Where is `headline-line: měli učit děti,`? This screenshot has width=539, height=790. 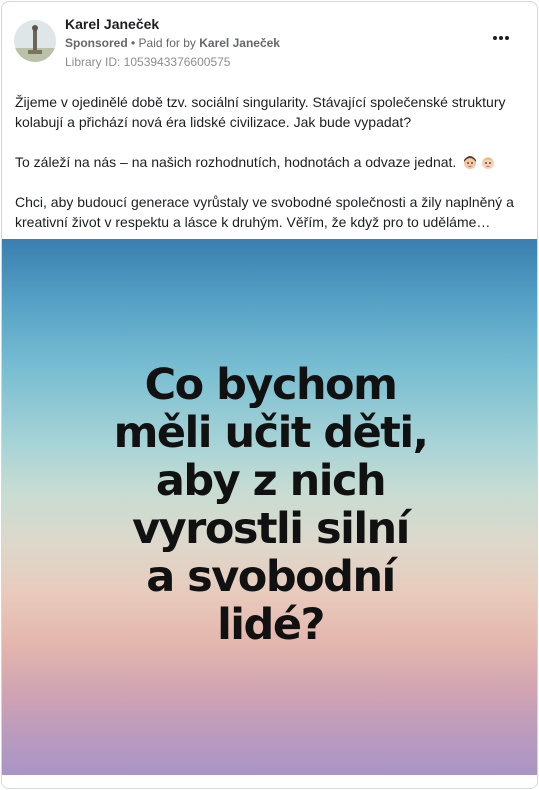
headline-line: měli učit děti, is located at coordinates (271, 433).